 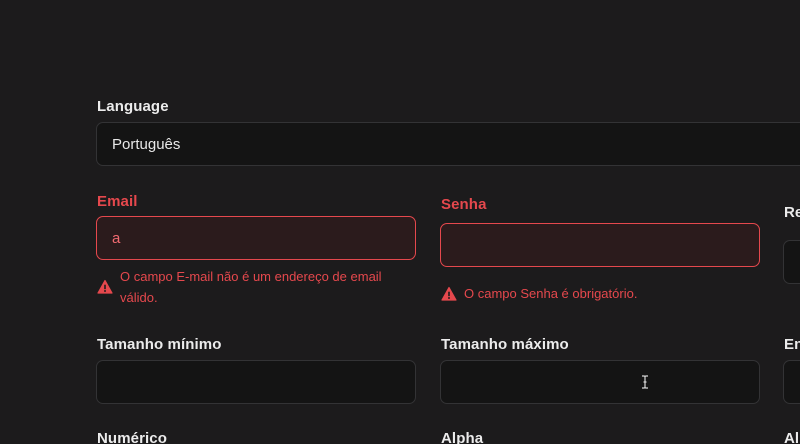 What do you see at coordinates (159, 344) in the screenshot?
I see `tamanho-minimo-label: Tamanho mínimo` at bounding box center [159, 344].